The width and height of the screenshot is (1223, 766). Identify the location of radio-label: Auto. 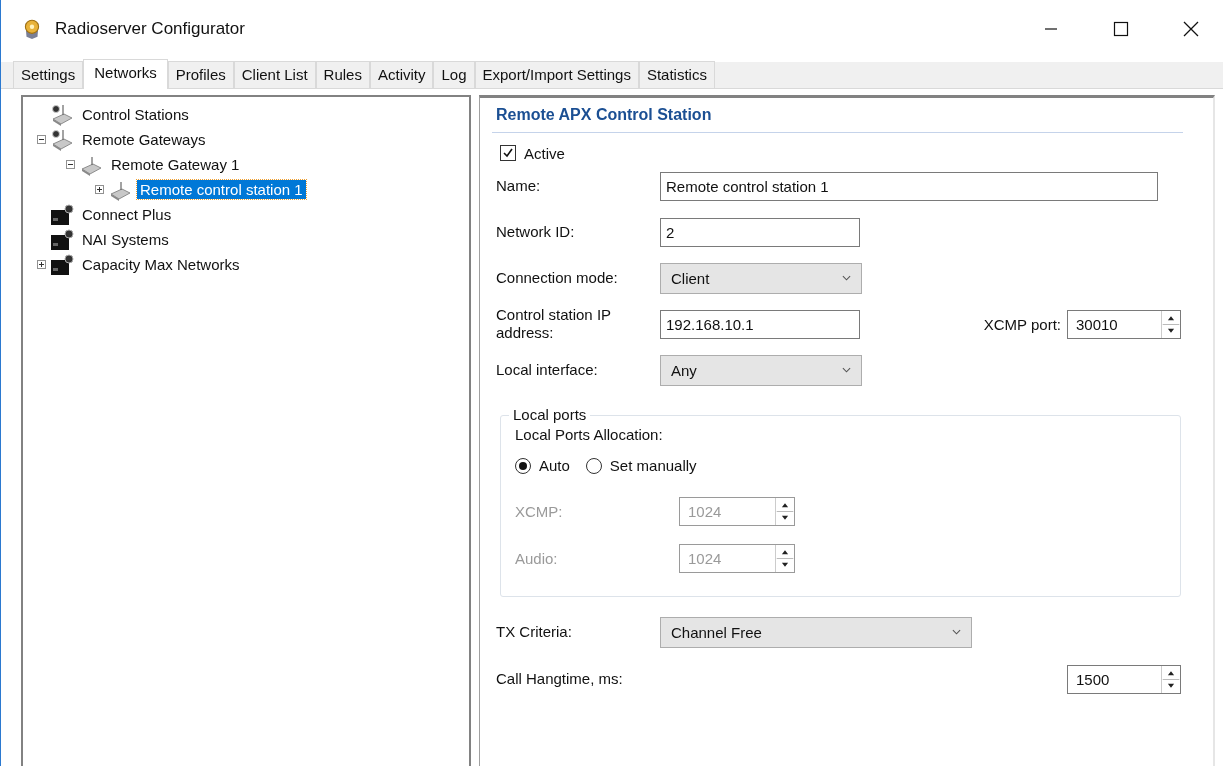
(554, 465).